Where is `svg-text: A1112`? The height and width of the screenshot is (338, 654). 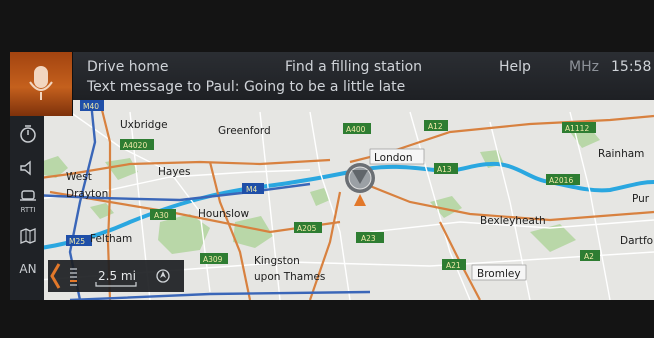
svg-text: A1112 is located at coordinates (577, 128).